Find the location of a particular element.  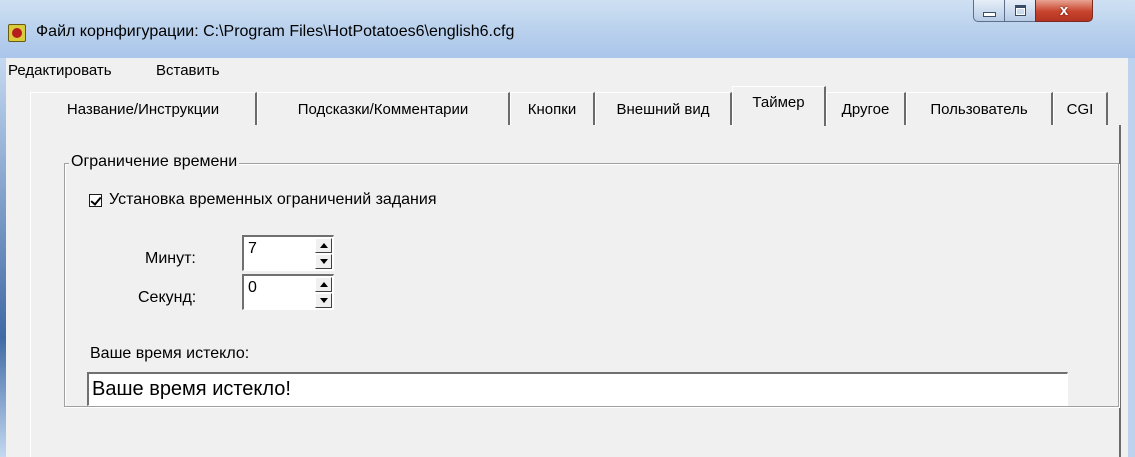

close-button: x is located at coordinates (1064, 11).